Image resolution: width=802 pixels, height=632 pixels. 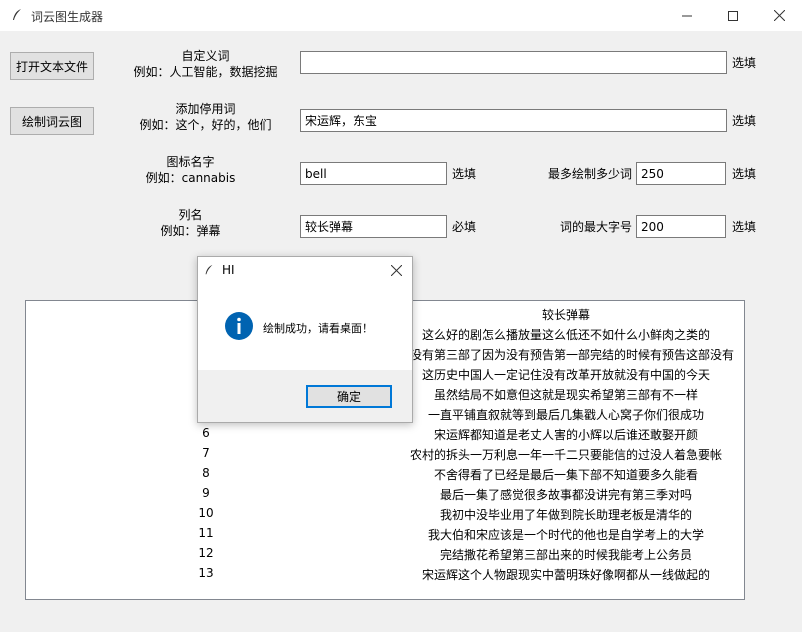 I want to click on draw-wordcloud-button: 绘制词云图, so click(x=52, y=121).